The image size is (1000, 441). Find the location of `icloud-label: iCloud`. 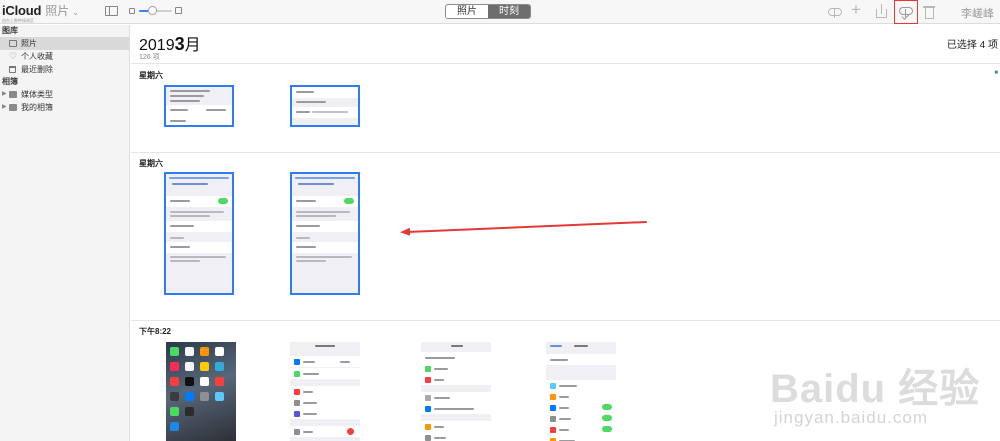

icloud-label: iCloud is located at coordinates (22, 10).